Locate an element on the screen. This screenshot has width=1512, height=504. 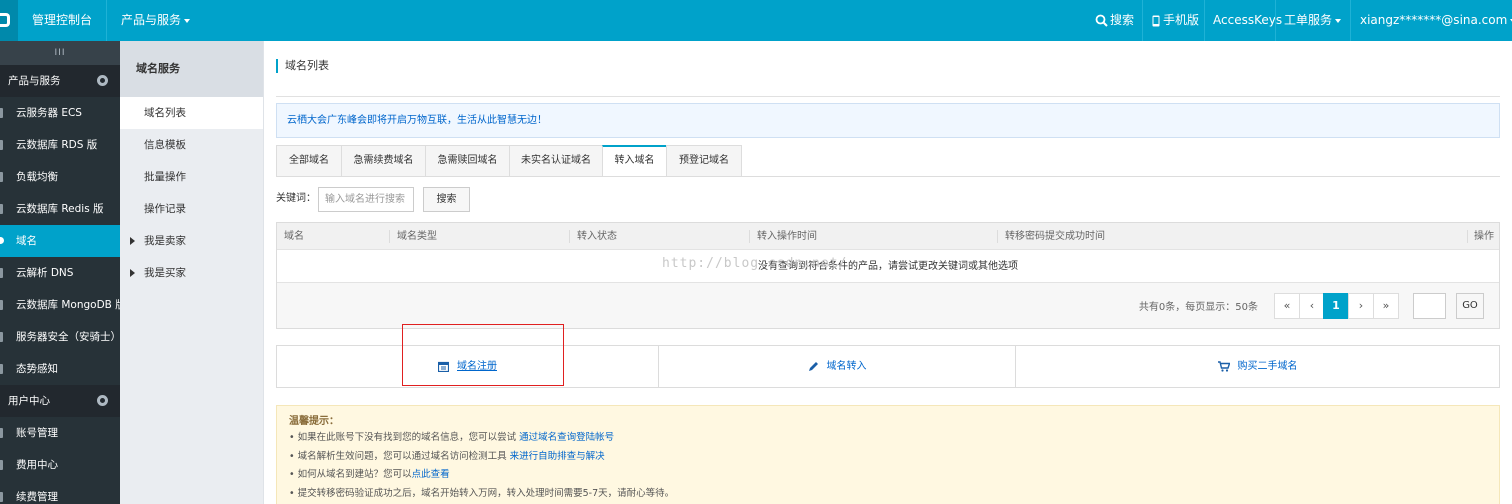
tab-unverified: 未实名认证域名 is located at coordinates (556, 161).